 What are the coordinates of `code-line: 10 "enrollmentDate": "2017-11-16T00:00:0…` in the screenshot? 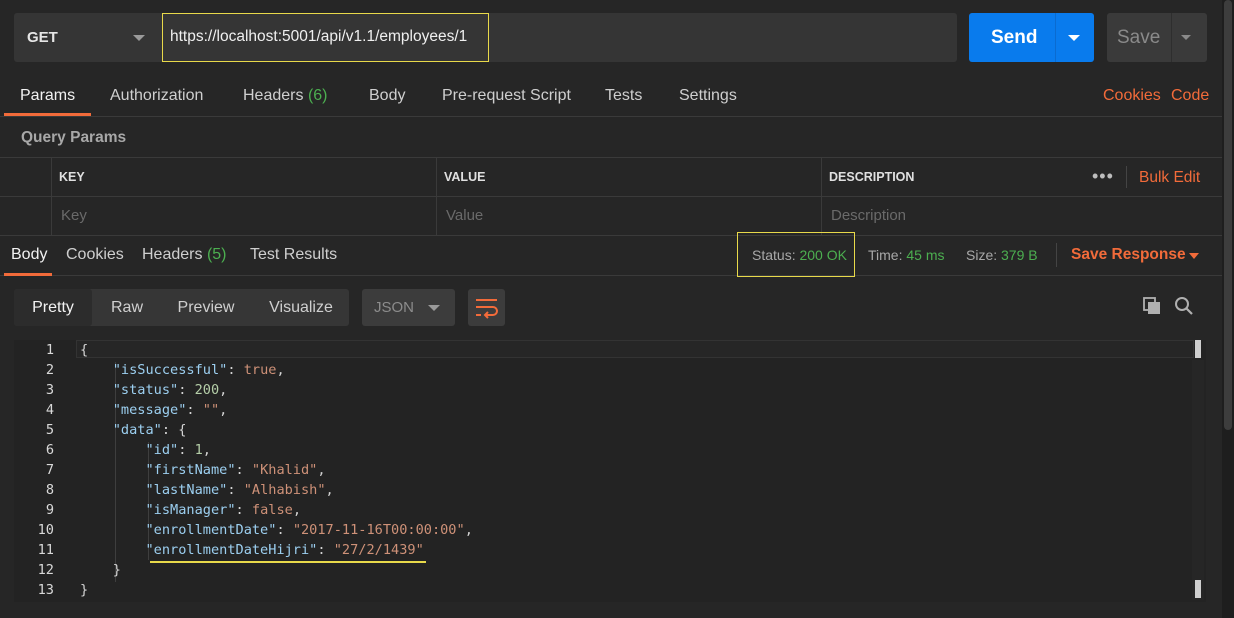 It's located at (604, 530).